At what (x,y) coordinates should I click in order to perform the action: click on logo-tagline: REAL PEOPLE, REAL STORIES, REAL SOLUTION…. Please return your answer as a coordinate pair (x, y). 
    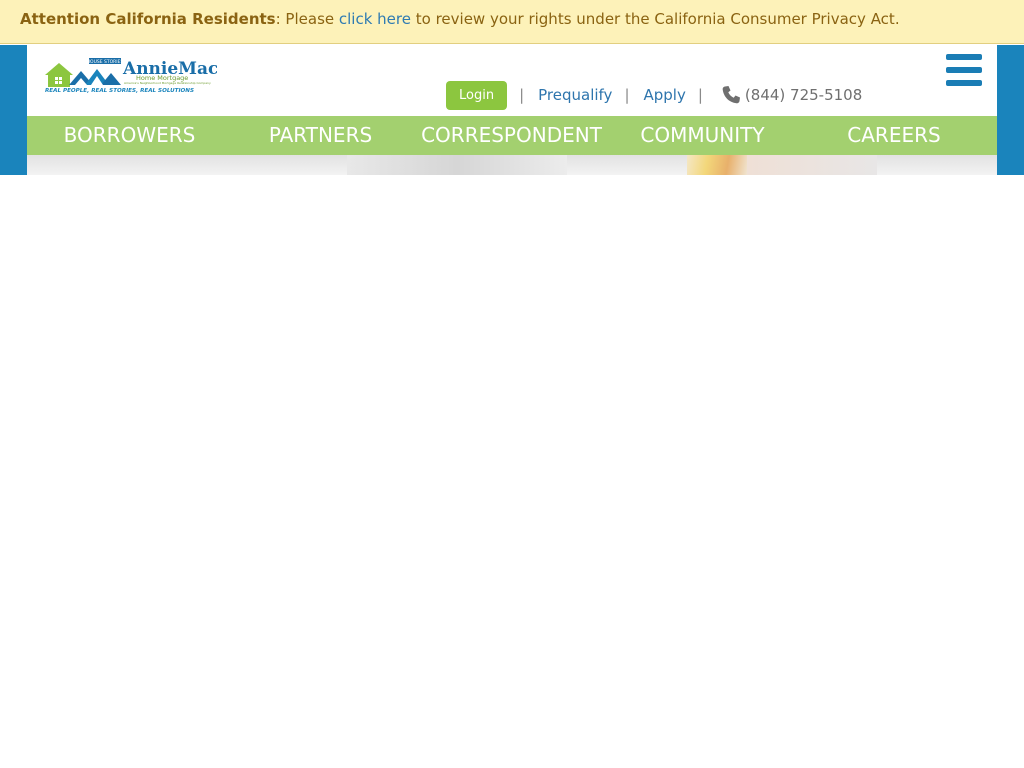
    Looking at the image, I should click on (119, 91).